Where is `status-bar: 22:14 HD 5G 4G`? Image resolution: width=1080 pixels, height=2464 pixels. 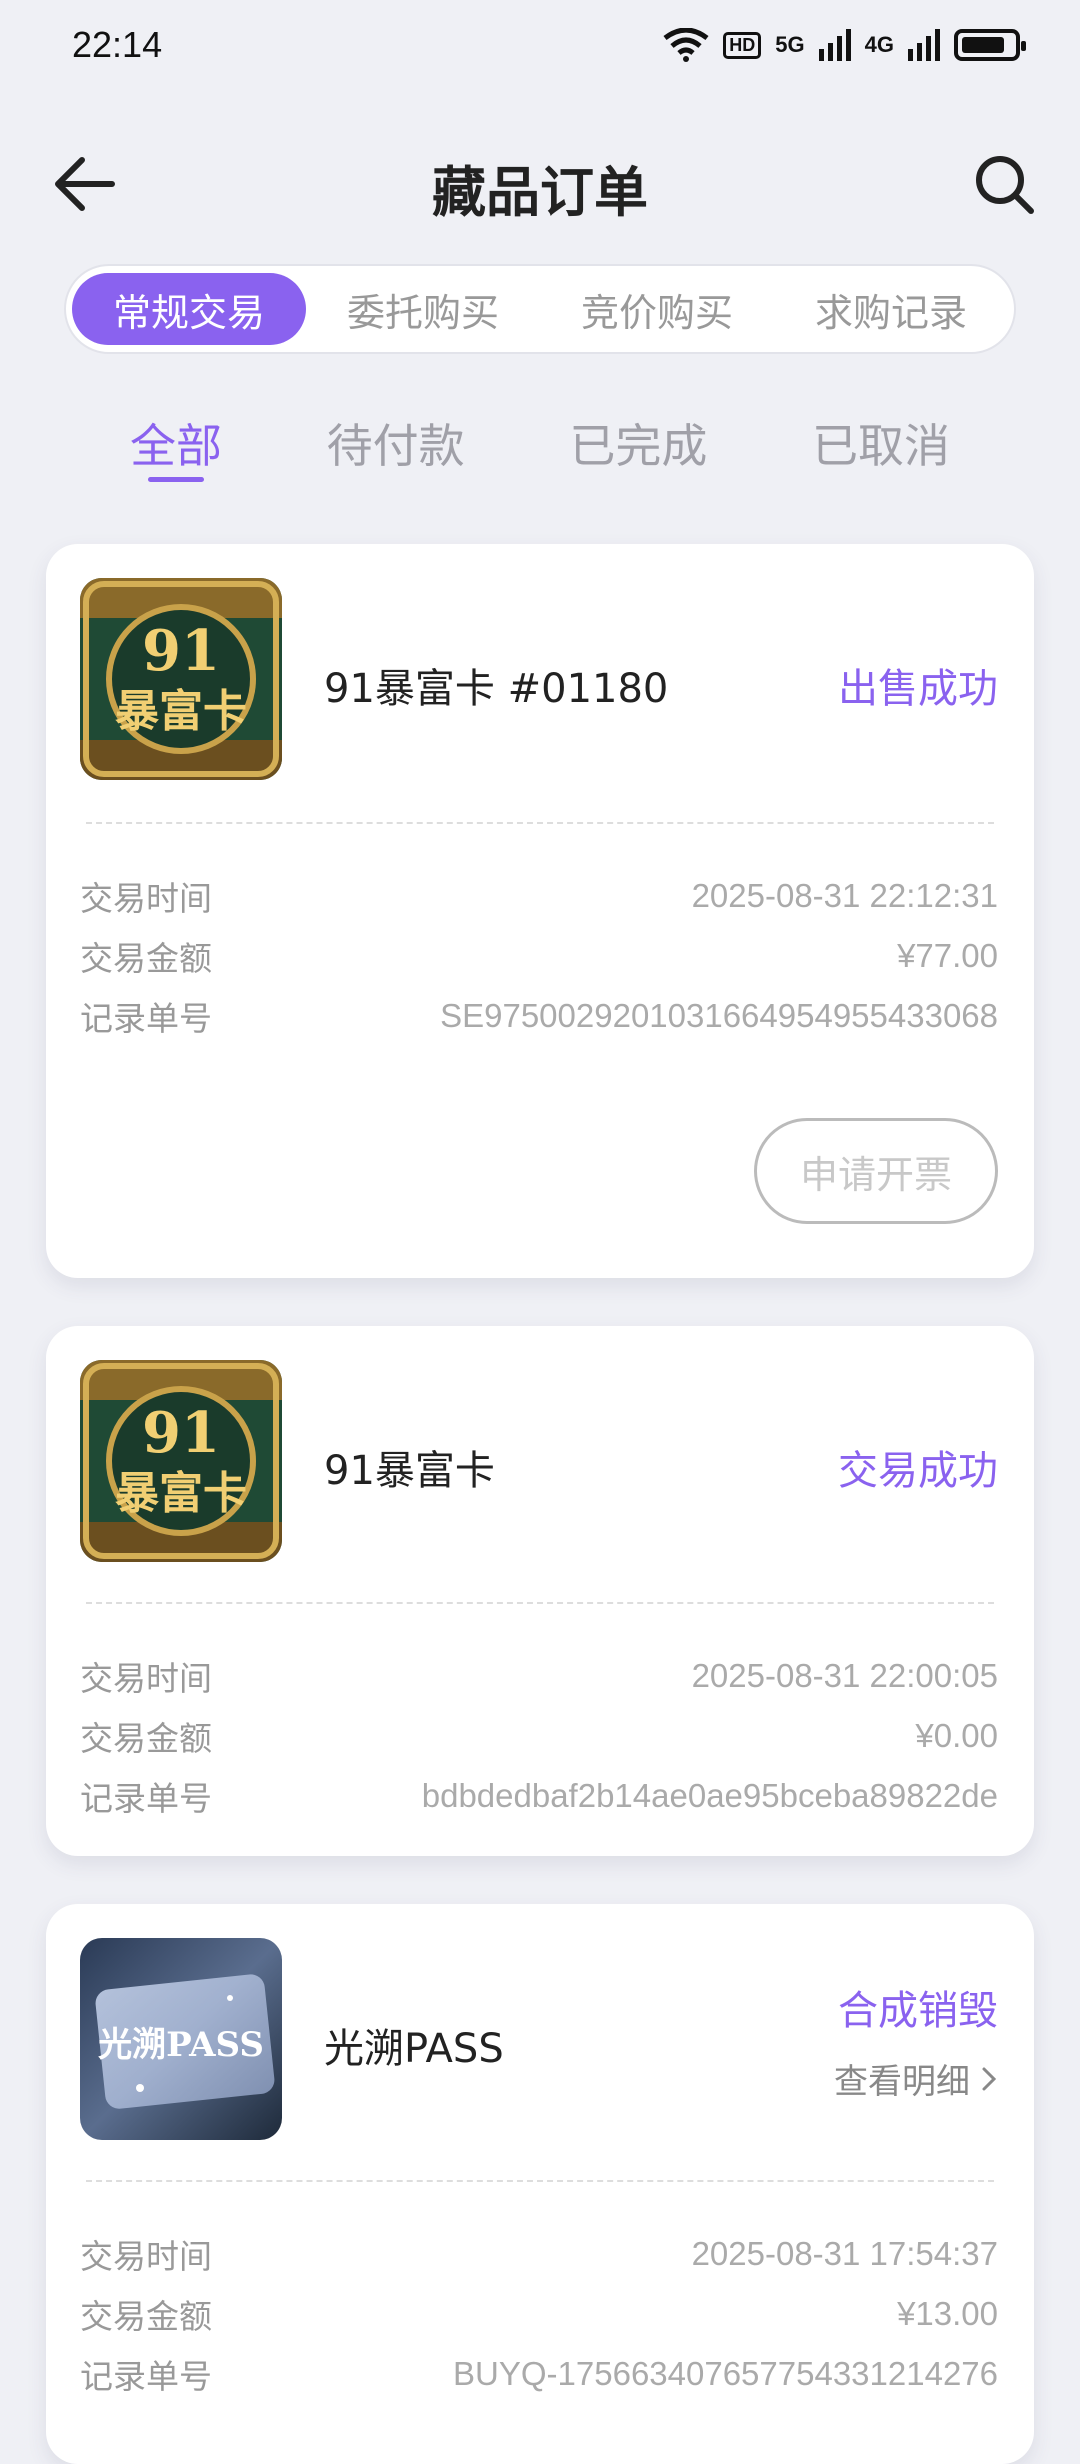 status-bar: 22:14 HD 5G 4G is located at coordinates (540, 50).